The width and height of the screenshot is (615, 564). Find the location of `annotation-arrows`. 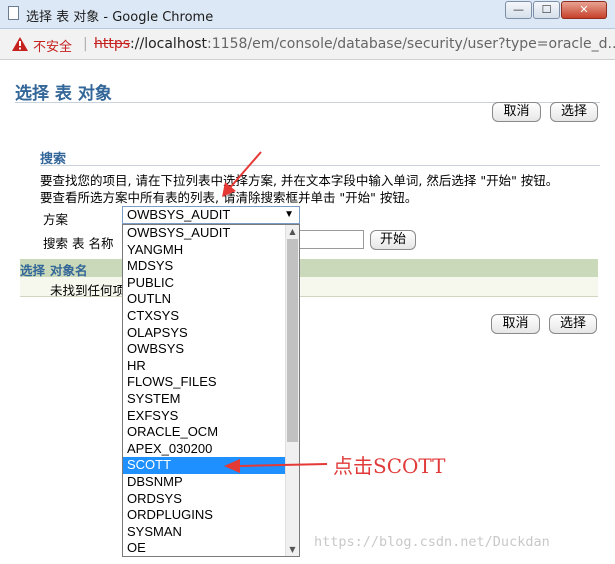

annotation-arrows is located at coordinates (275, 312).